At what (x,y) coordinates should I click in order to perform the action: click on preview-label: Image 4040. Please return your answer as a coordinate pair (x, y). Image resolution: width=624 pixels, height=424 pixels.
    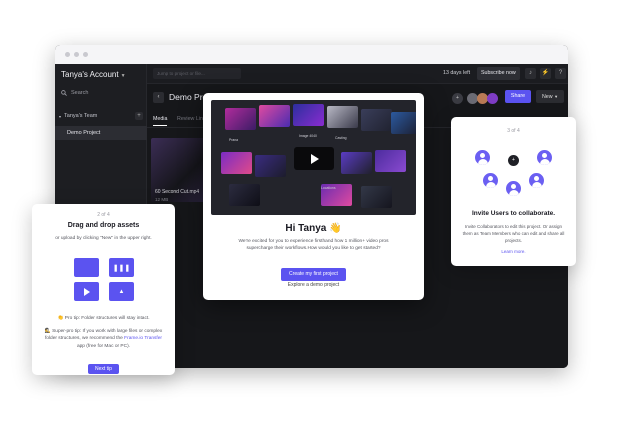
    Looking at the image, I should click on (308, 136).